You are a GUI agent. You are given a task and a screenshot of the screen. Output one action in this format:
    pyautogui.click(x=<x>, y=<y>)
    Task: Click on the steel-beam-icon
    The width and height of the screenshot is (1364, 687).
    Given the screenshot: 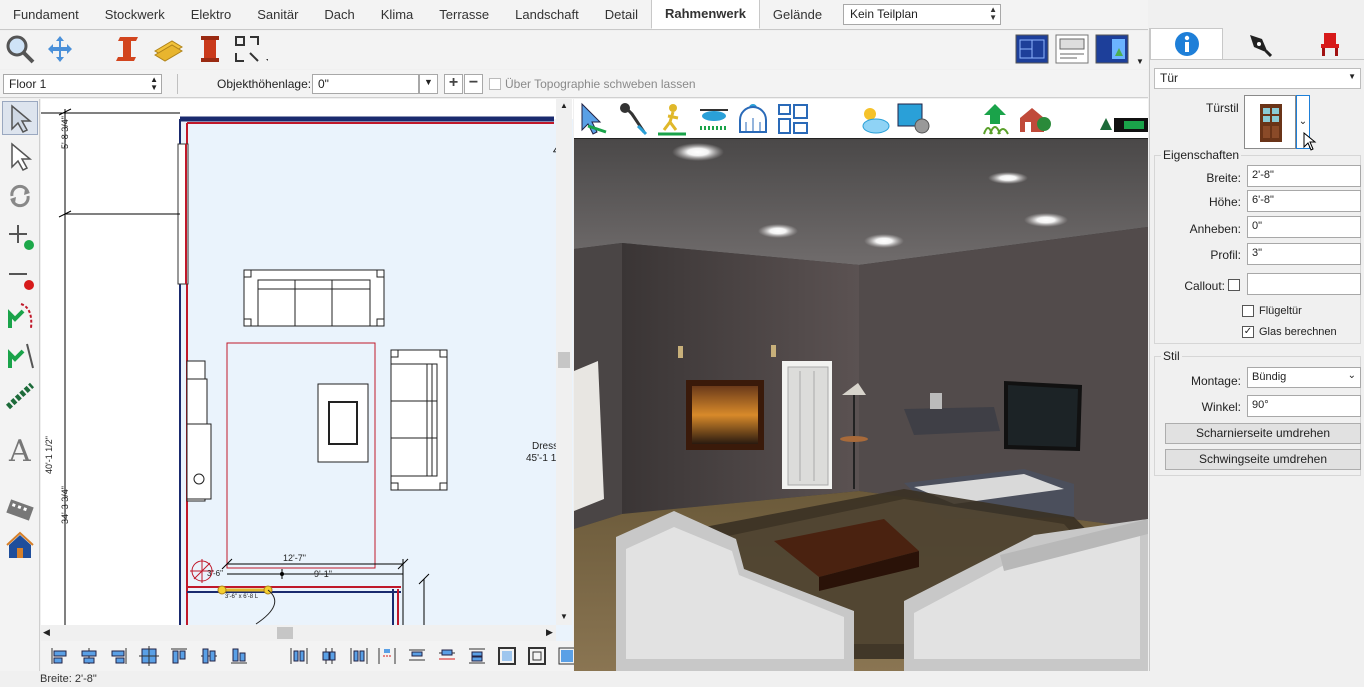 What is the action you would take?
    pyautogui.click(x=128, y=49)
    